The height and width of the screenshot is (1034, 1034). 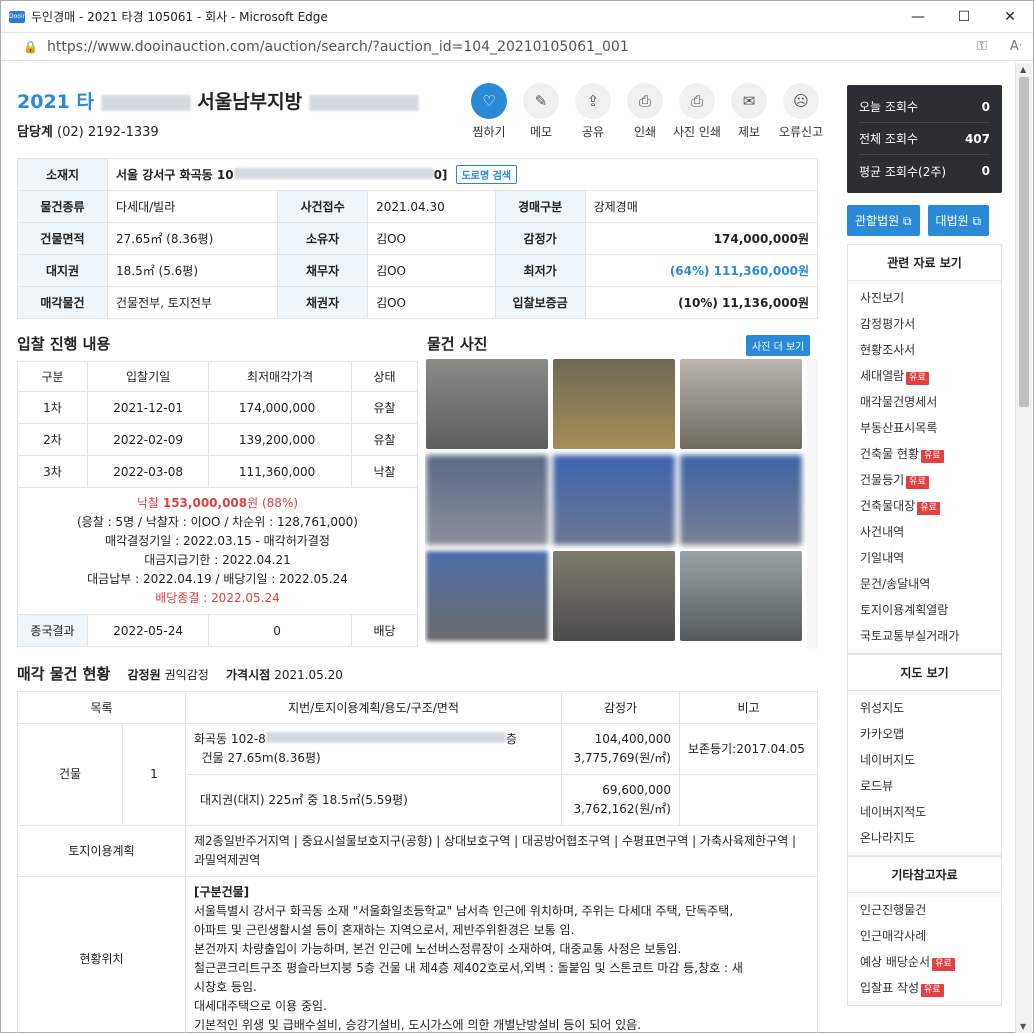 I want to click on price-value: 104,400,000, so click(x=620, y=739).